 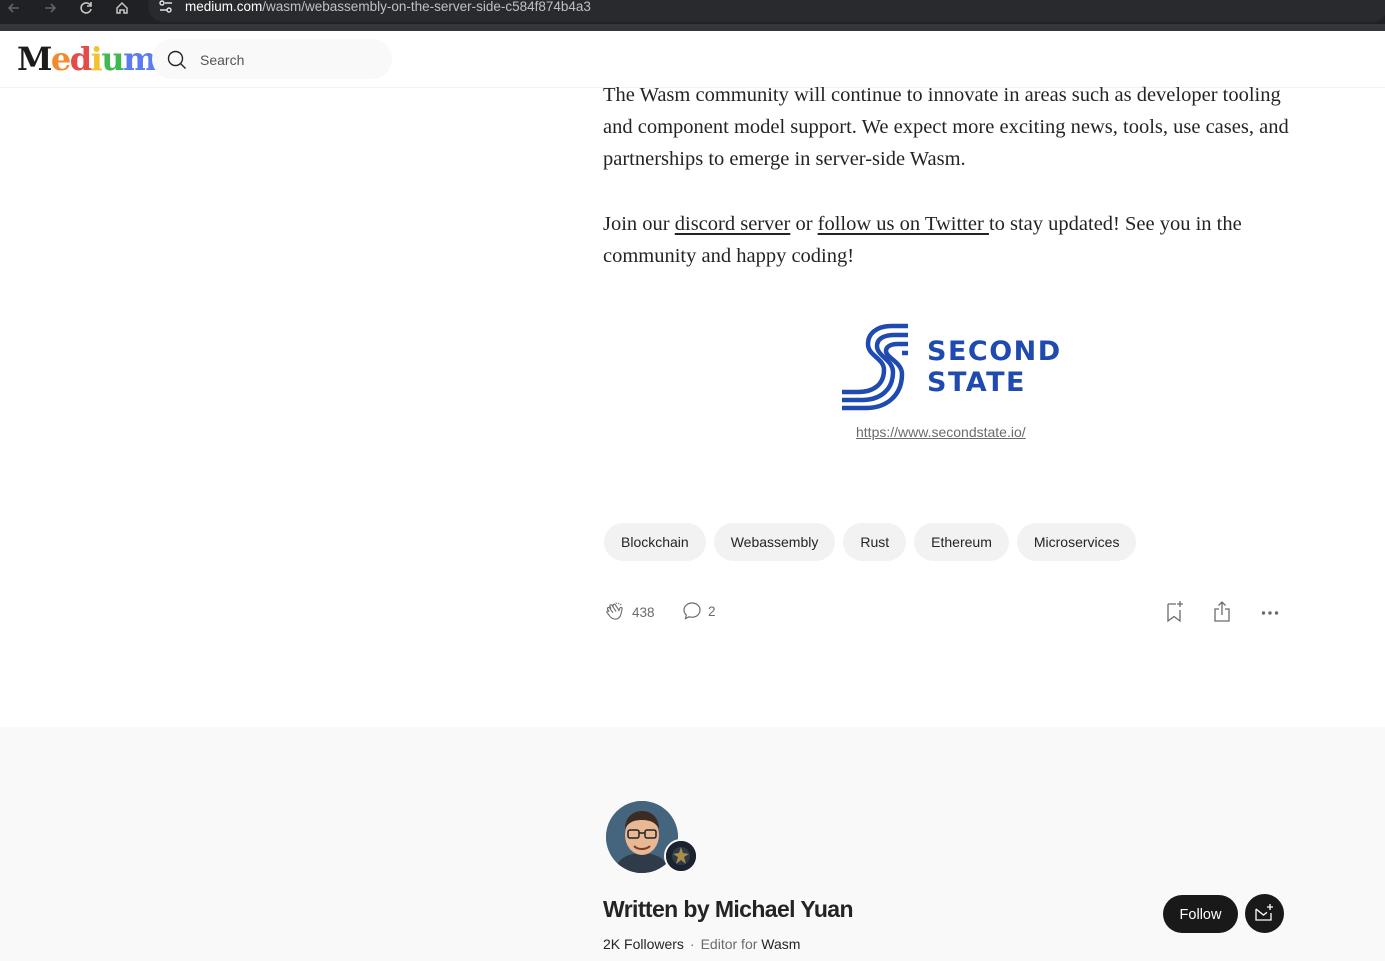 What do you see at coordinates (994, 351) in the screenshot?
I see `brand-line-1: SECOND` at bounding box center [994, 351].